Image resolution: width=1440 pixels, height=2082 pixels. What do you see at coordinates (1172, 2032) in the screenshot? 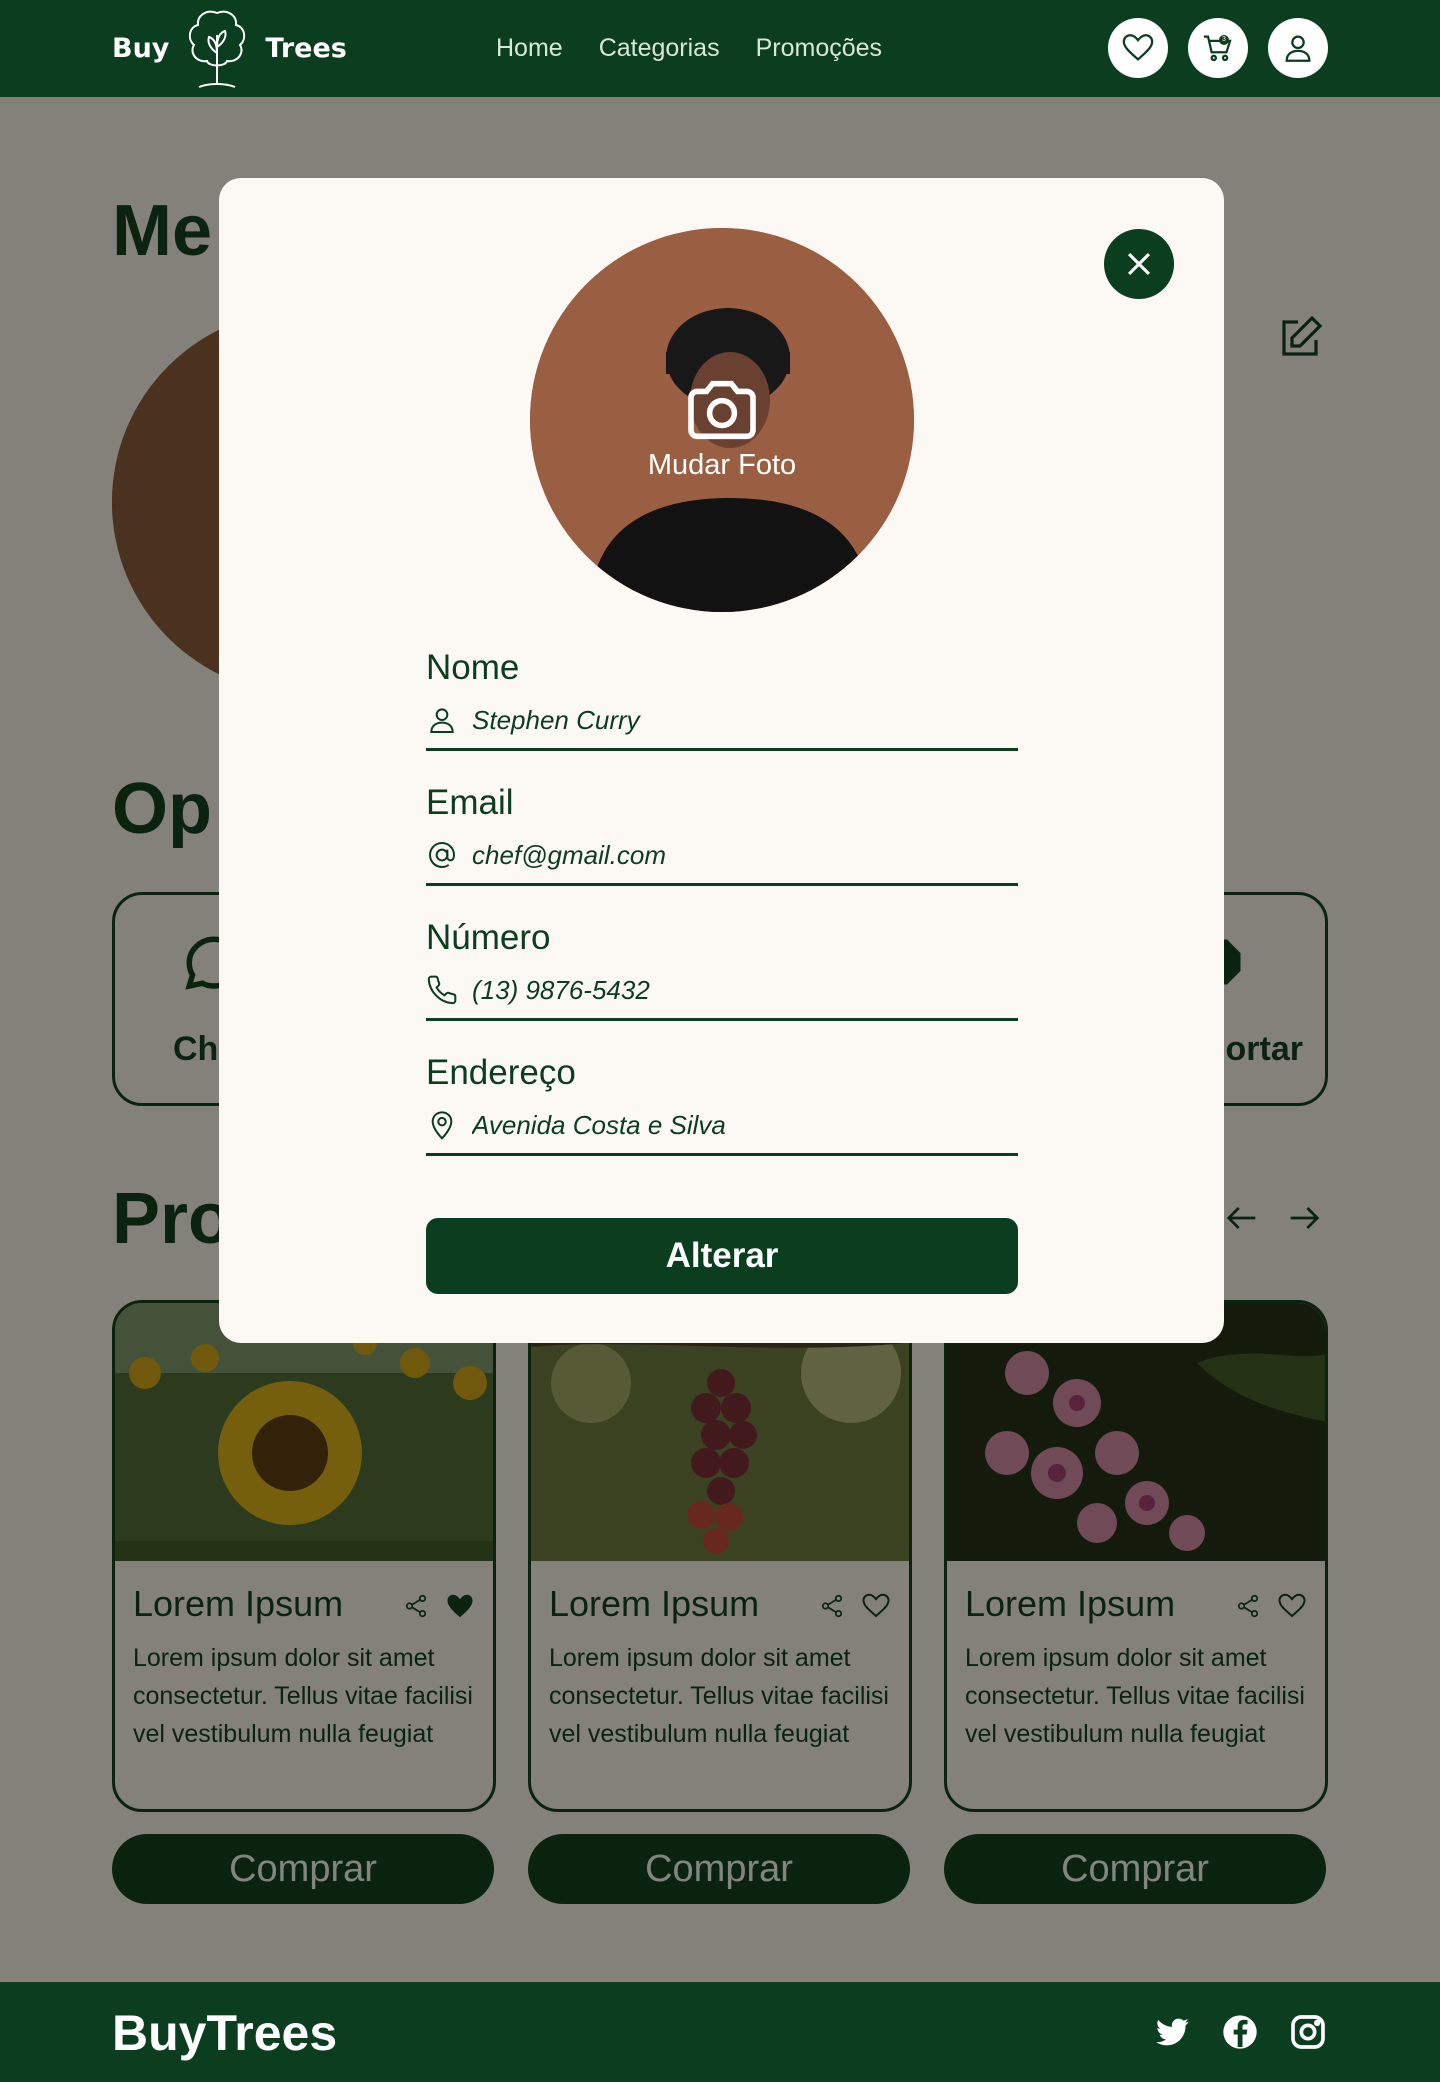
I see `twitter-icon` at bounding box center [1172, 2032].